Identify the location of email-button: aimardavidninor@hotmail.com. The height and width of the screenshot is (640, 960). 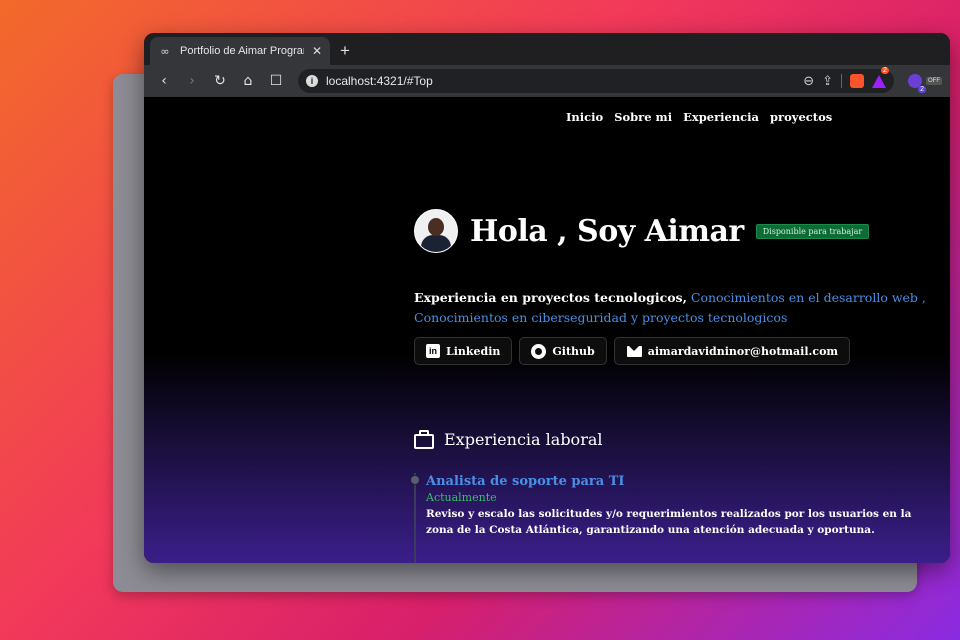
(732, 351).